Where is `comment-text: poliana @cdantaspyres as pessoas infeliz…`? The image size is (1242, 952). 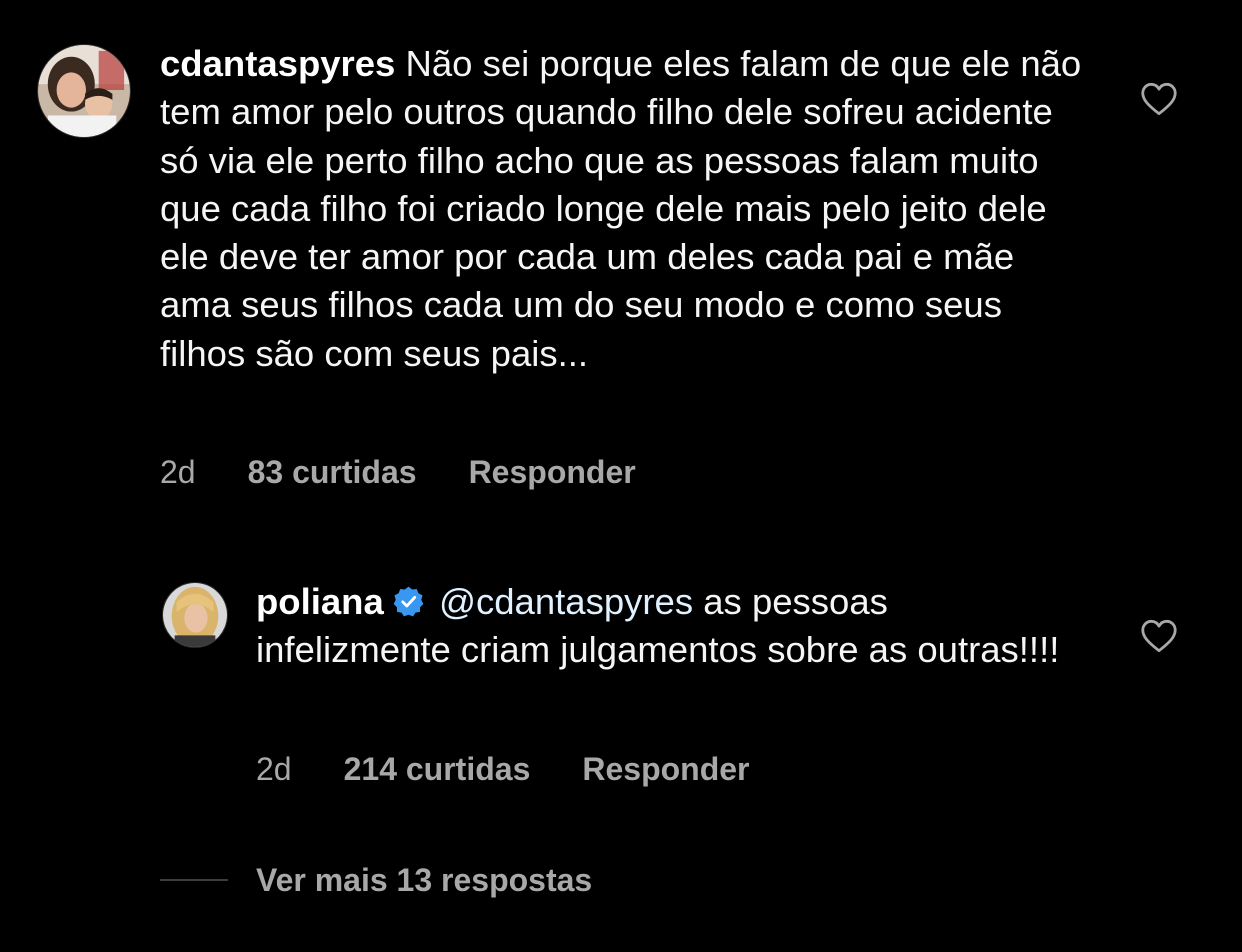
comment-text: poliana @cdantaspyres as pessoas infeliz… is located at coordinates (666, 626).